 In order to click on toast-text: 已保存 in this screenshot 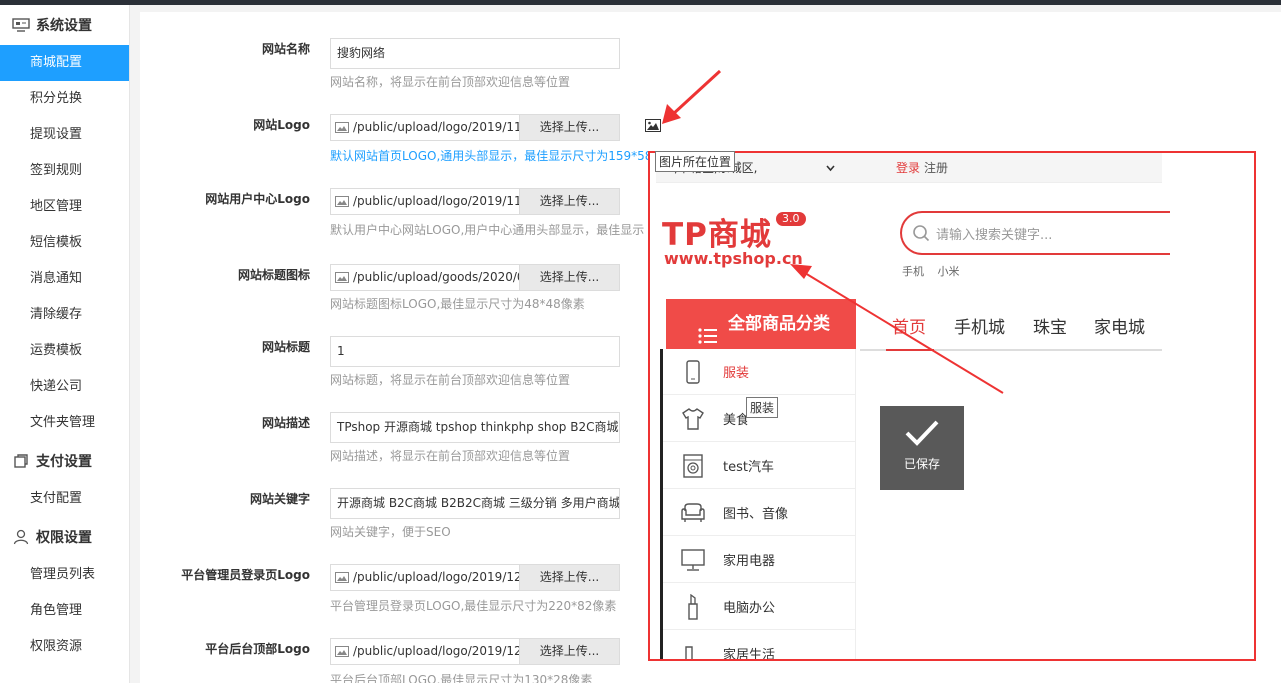, I will do `click(921, 464)`.